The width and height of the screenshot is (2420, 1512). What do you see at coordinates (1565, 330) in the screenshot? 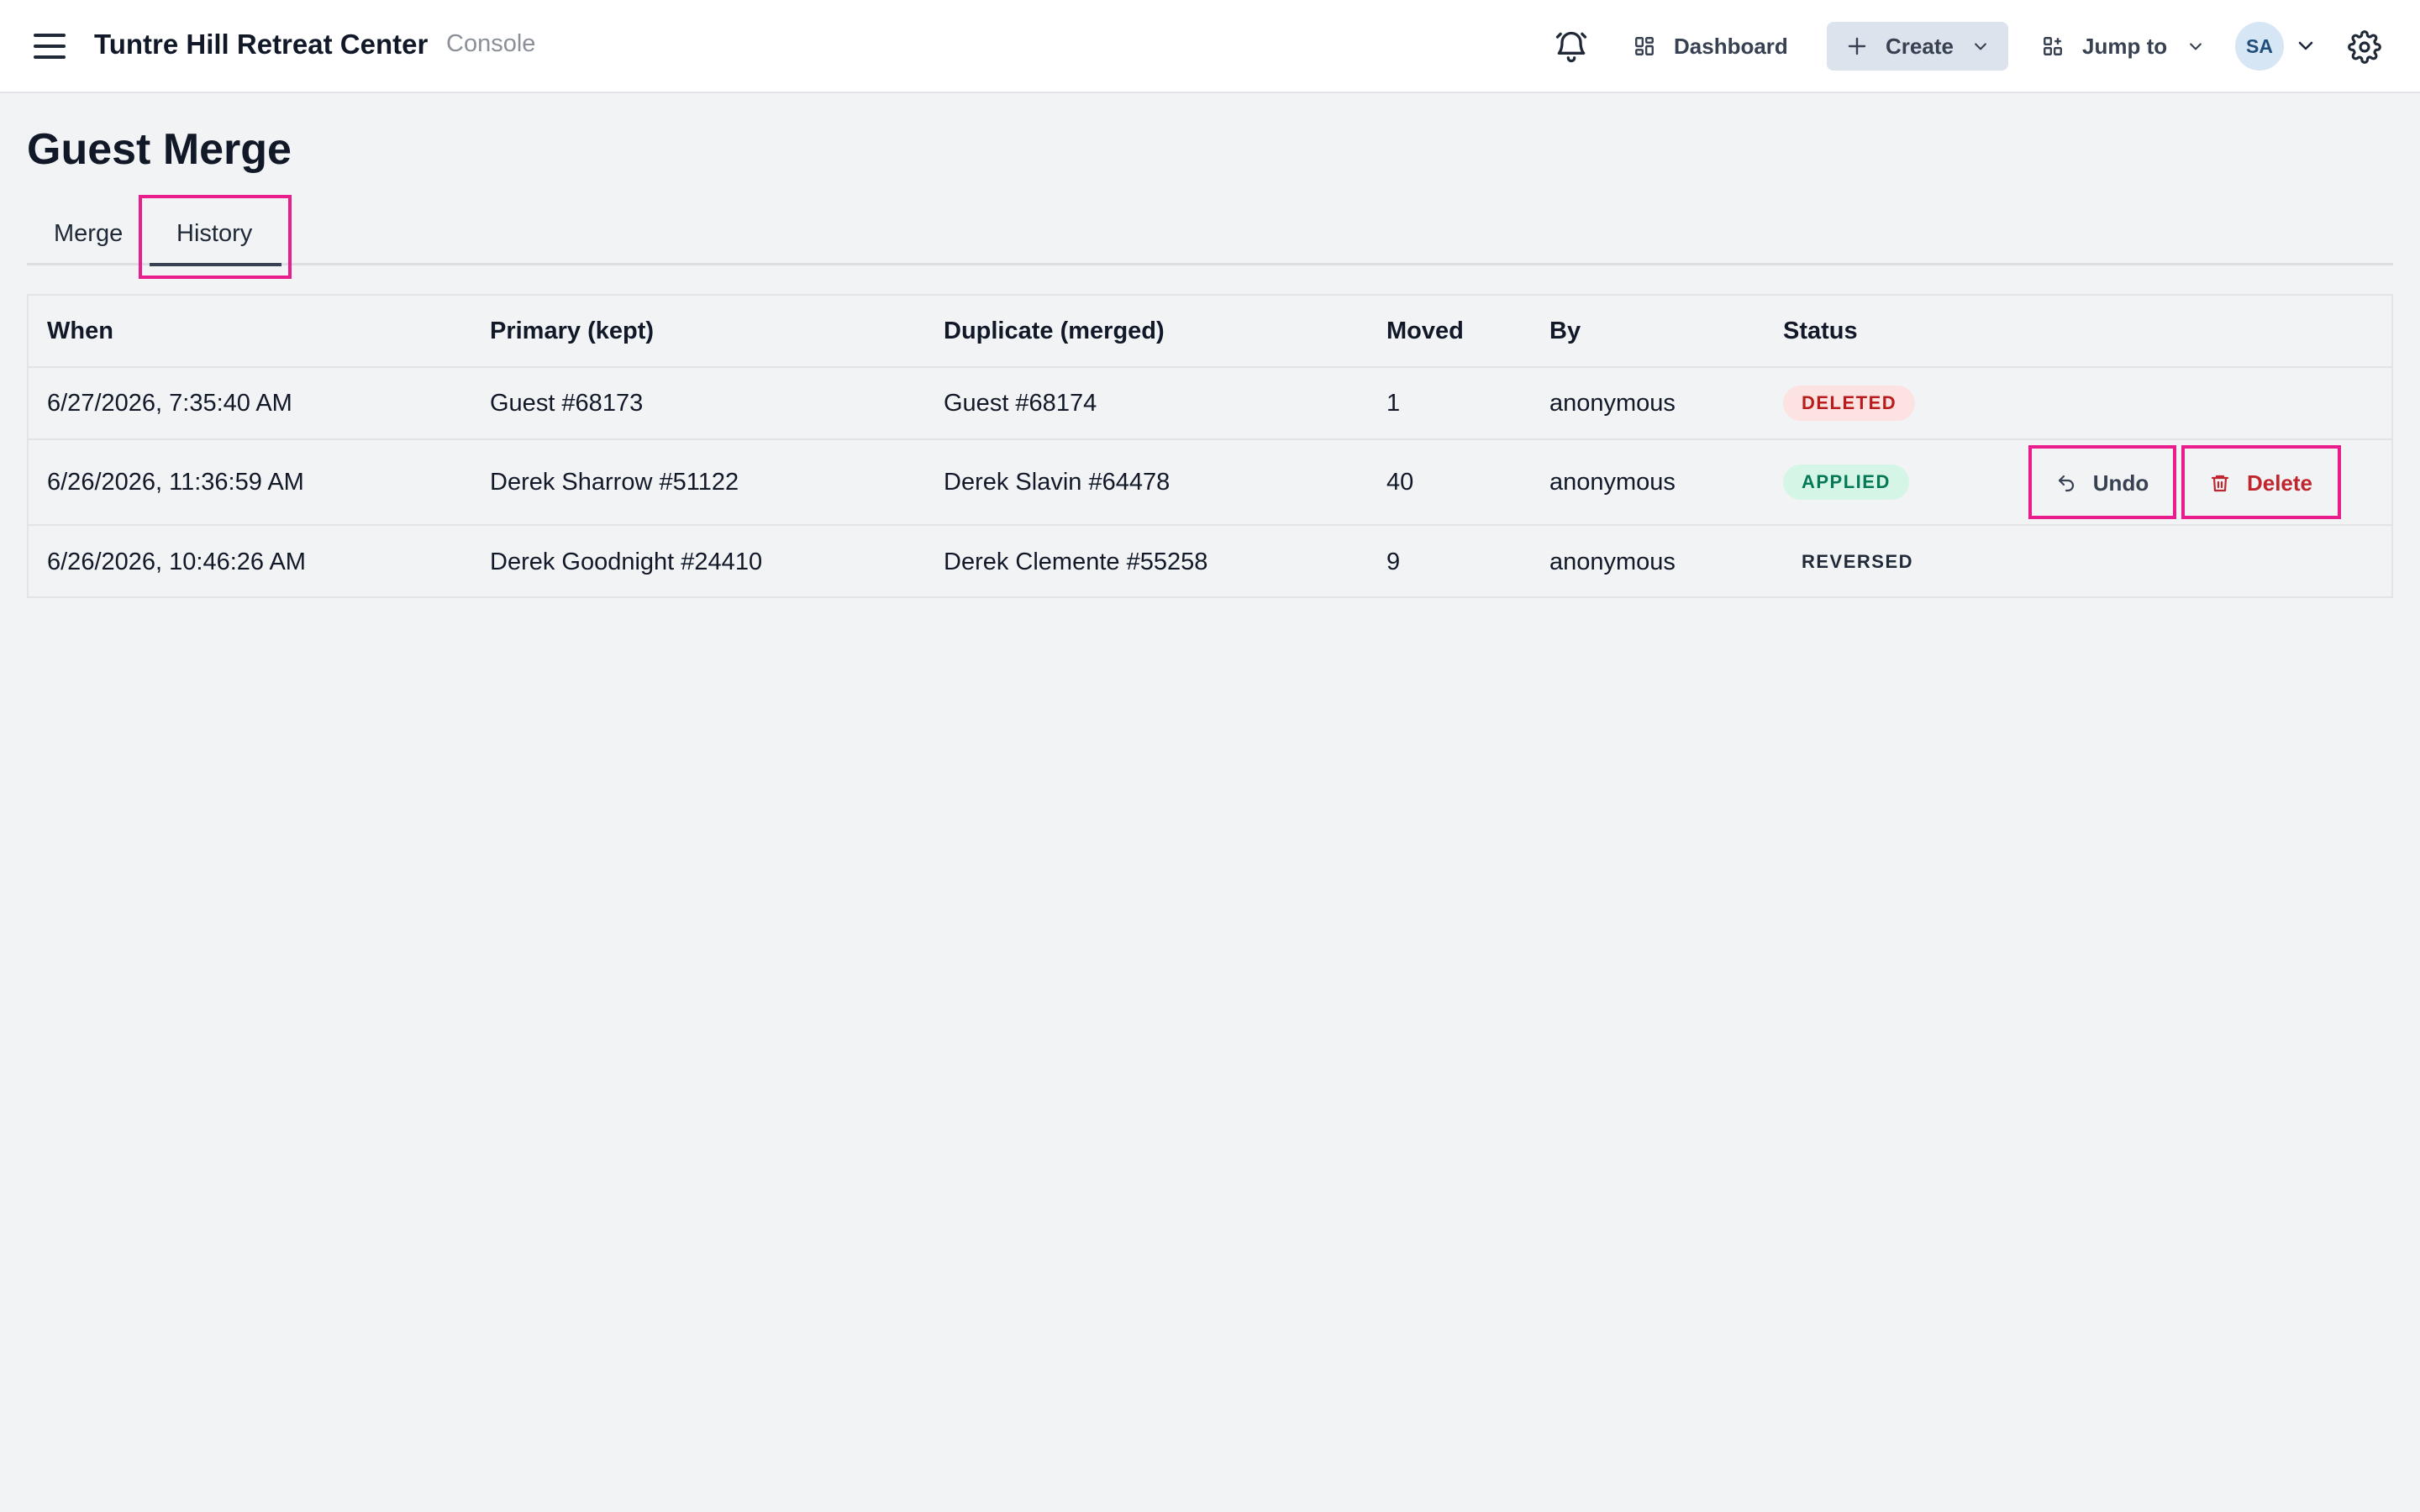
I see `column-header-by: By` at bounding box center [1565, 330].